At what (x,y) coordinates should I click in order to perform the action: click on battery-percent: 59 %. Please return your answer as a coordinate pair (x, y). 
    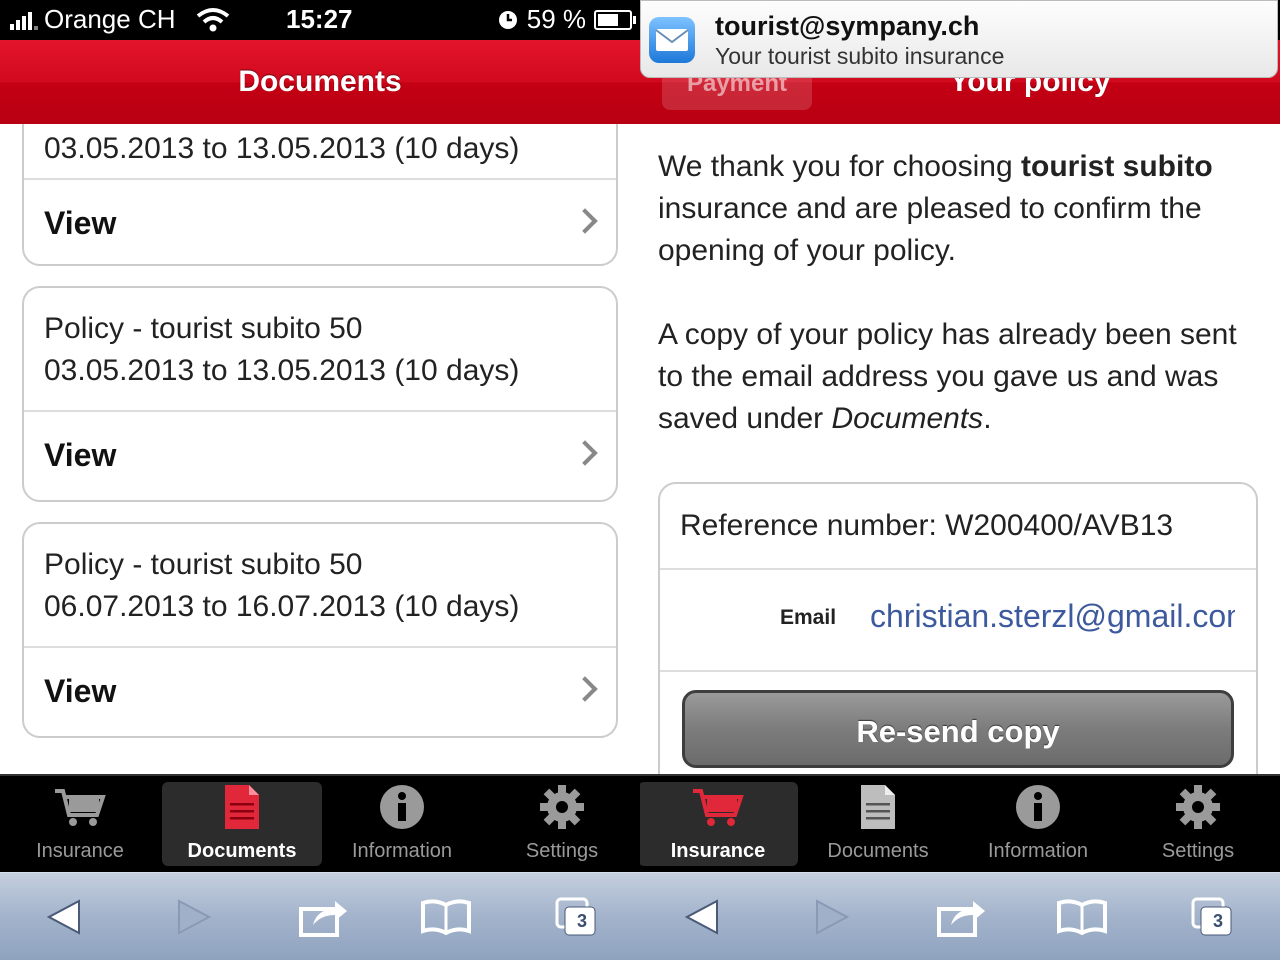
    Looking at the image, I should click on (556, 19).